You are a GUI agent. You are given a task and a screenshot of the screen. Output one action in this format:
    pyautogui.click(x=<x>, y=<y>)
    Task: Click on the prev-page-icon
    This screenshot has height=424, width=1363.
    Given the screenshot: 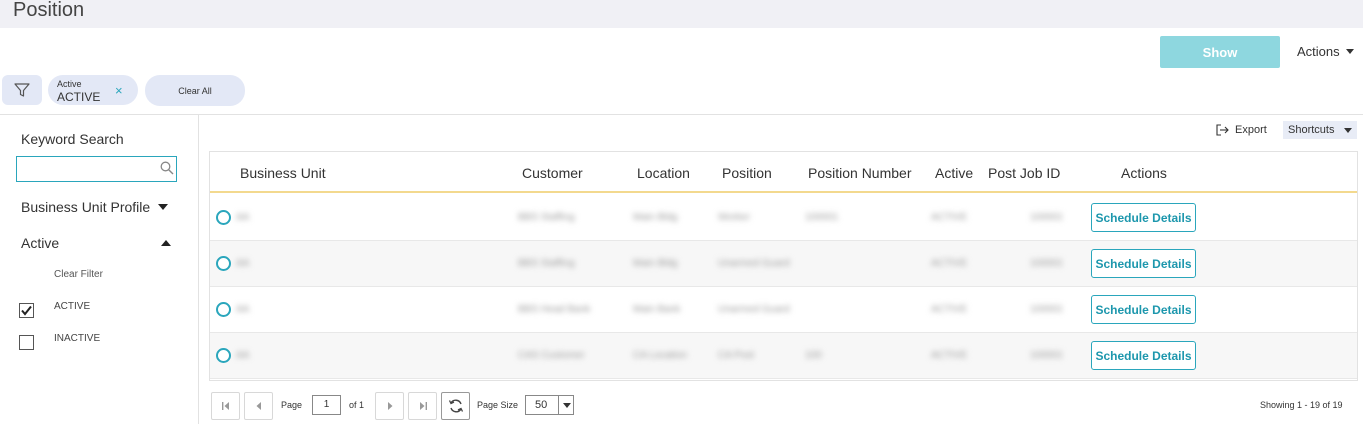 What is the action you would take?
    pyautogui.click(x=258, y=406)
    